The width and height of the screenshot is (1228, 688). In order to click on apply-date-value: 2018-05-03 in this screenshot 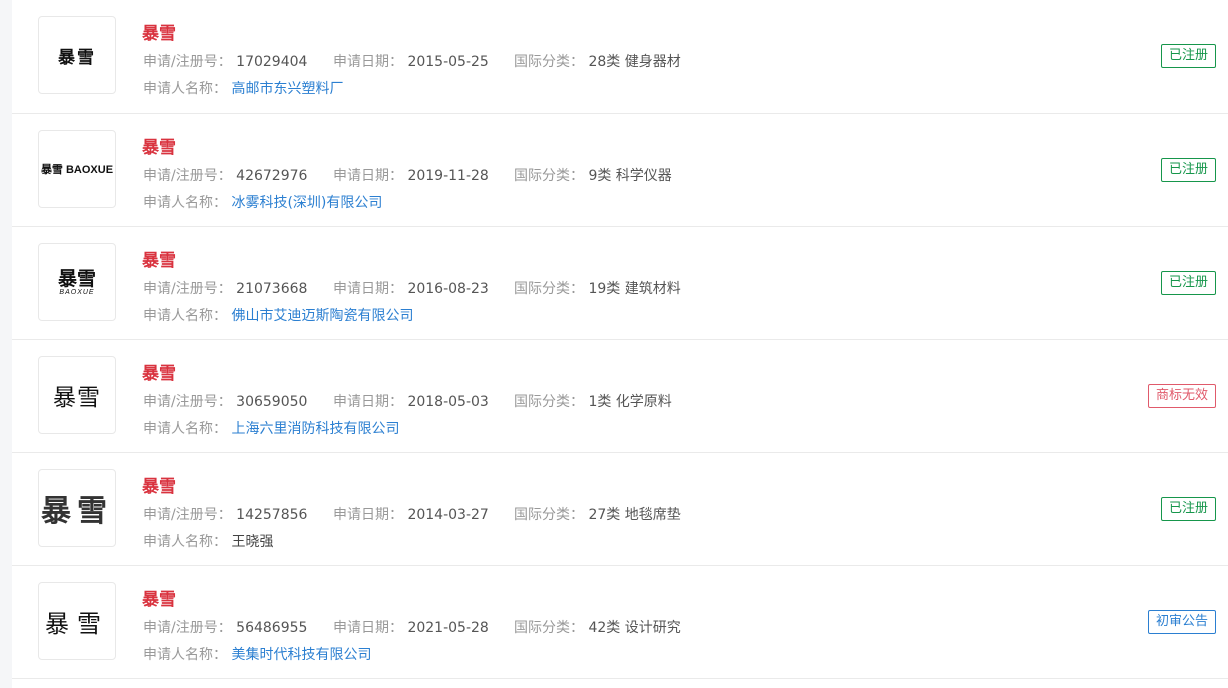, I will do `click(448, 402)`.